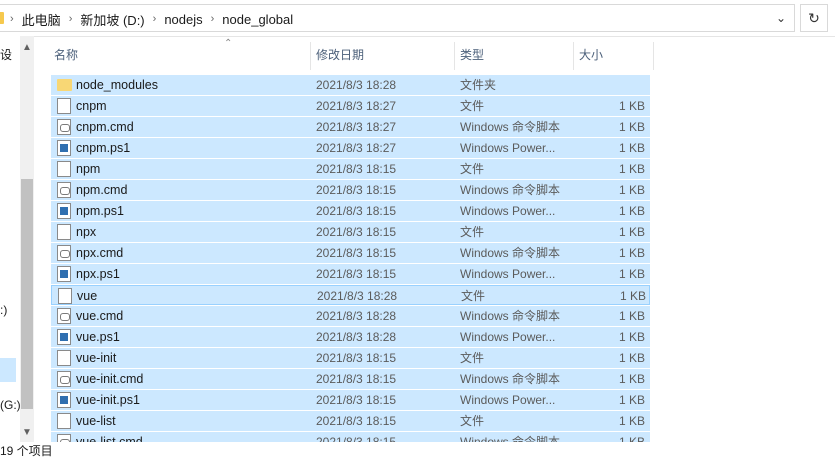 The width and height of the screenshot is (835, 469). What do you see at coordinates (382, 54) in the screenshot?
I see `column-header-date: 修改日期` at bounding box center [382, 54].